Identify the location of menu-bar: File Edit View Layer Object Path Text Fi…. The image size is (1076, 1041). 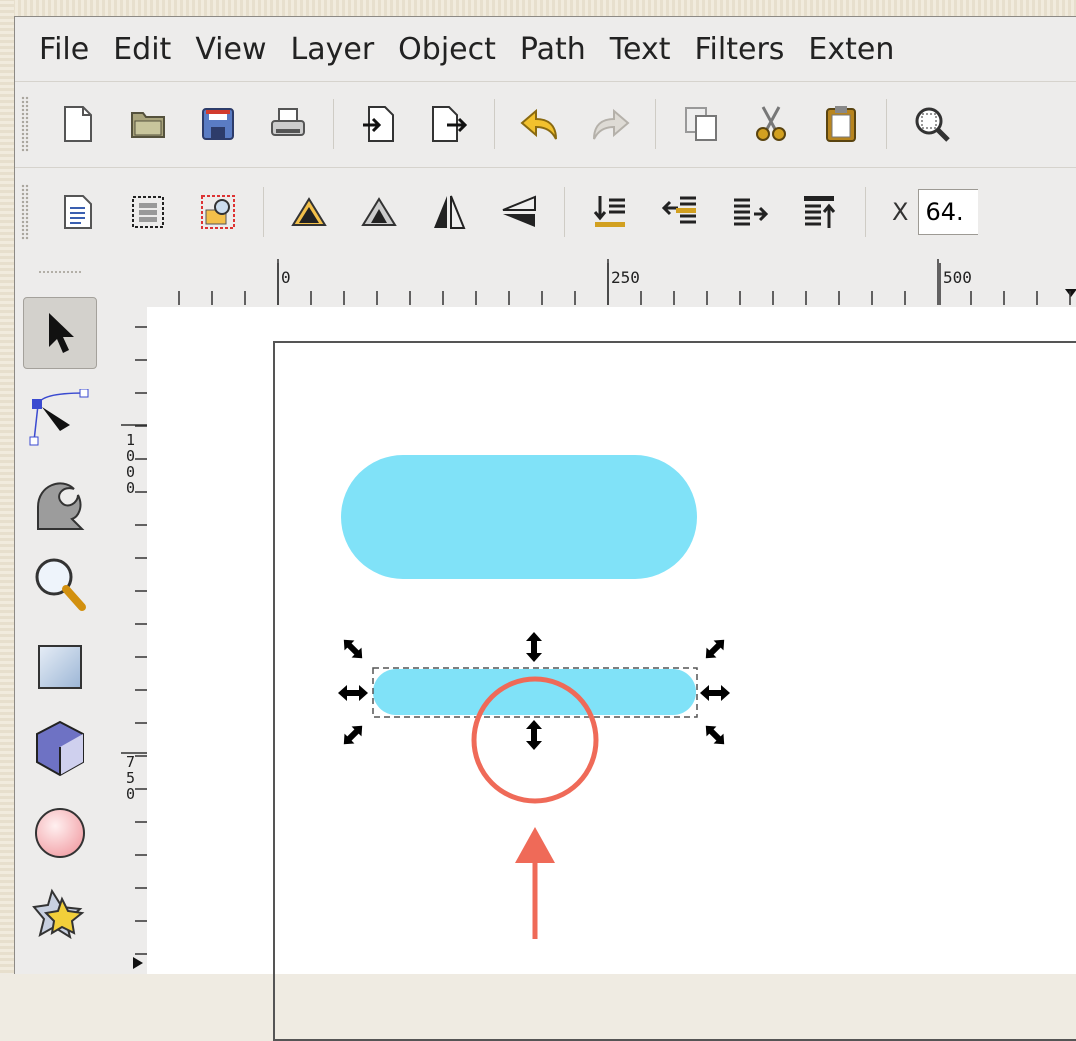
(545, 49).